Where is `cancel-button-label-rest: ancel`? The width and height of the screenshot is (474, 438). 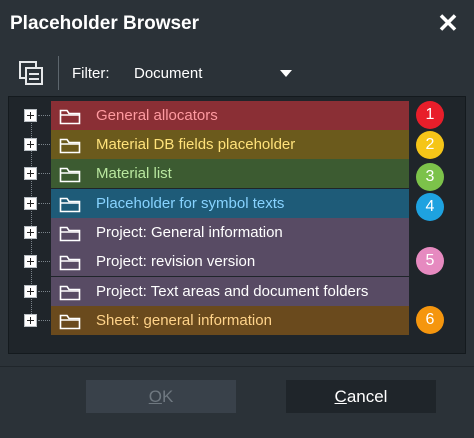 cancel-button-label-rest: ancel is located at coordinates (367, 396).